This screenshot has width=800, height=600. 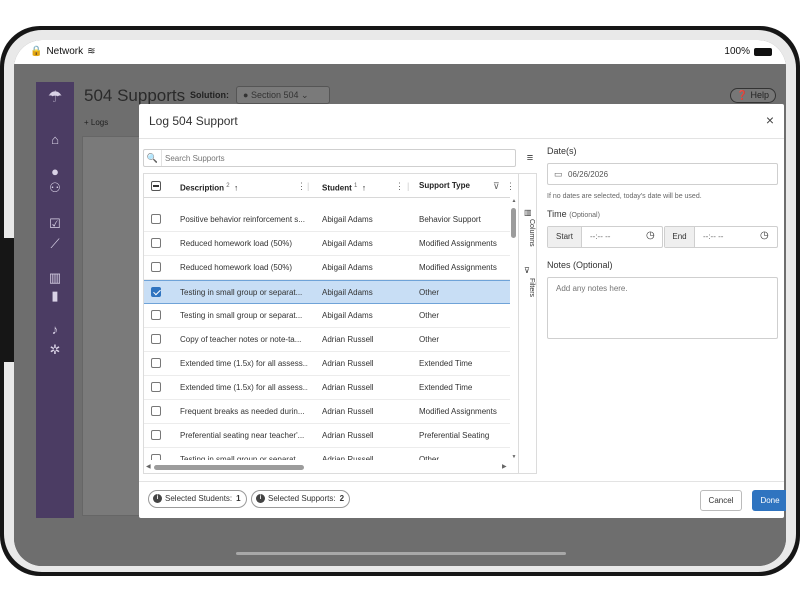 What do you see at coordinates (356, 186) in the screenshot?
I see `student-sort-order: 1` at bounding box center [356, 186].